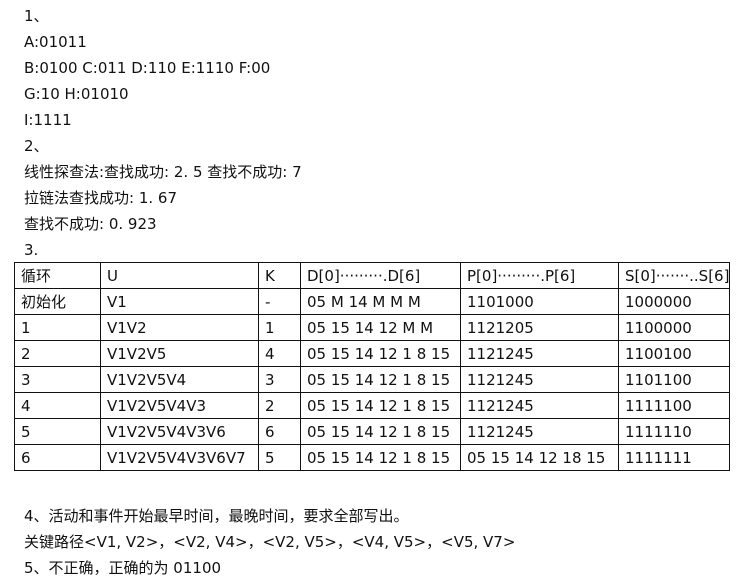  Describe the element at coordinates (36, 16) in the screenshot. I see `q1-number: 1、` at that location.